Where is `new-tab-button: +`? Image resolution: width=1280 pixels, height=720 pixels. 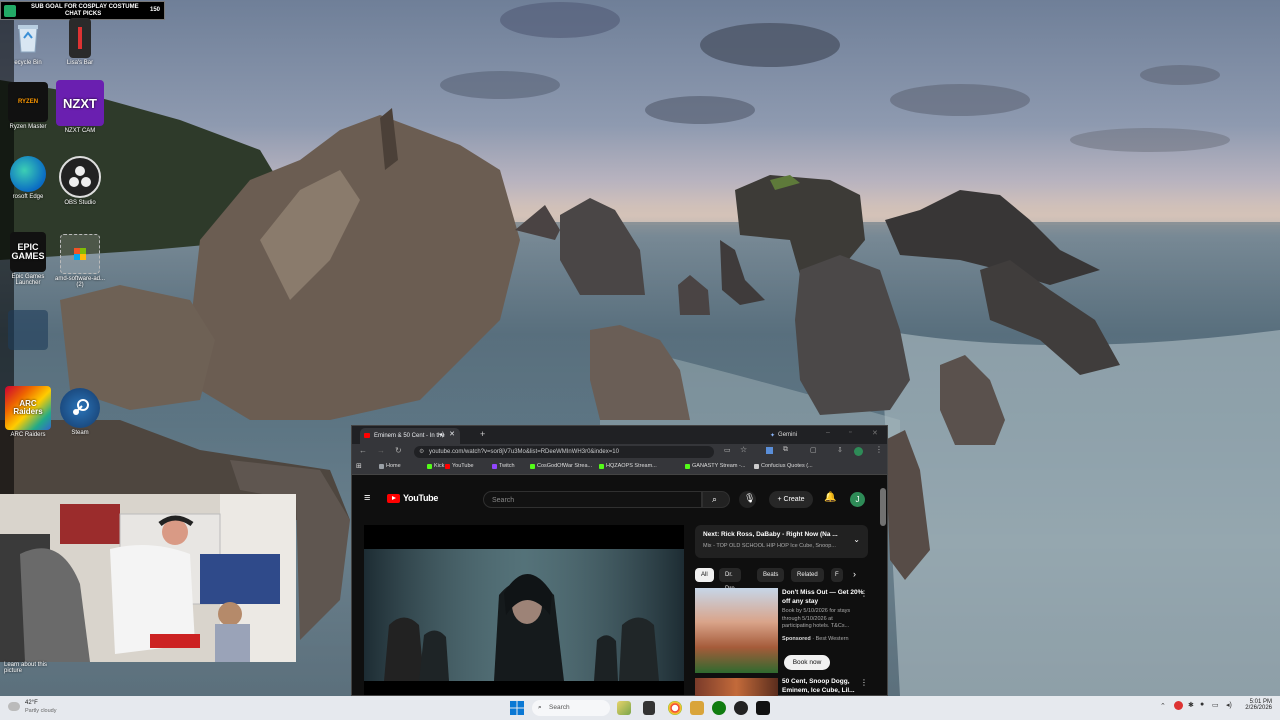 new-tab-button: + is located at coordinates (482, 434).